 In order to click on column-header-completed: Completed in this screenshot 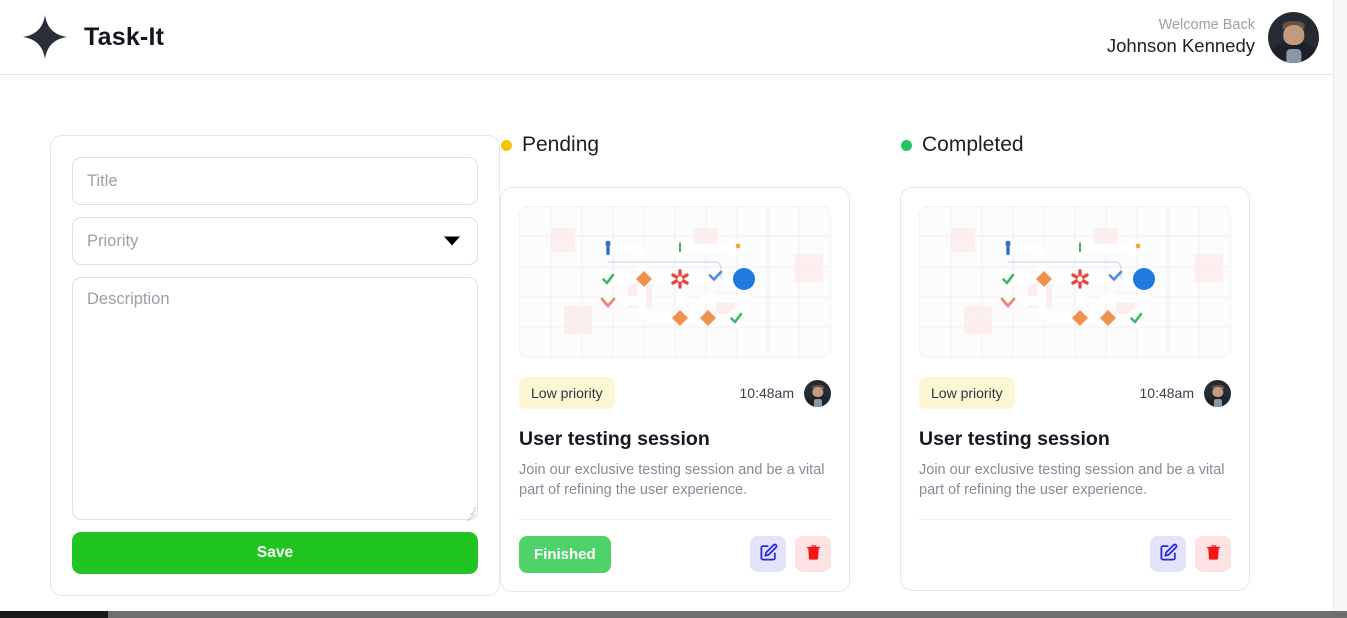, I will do `click(1075, 145)`.